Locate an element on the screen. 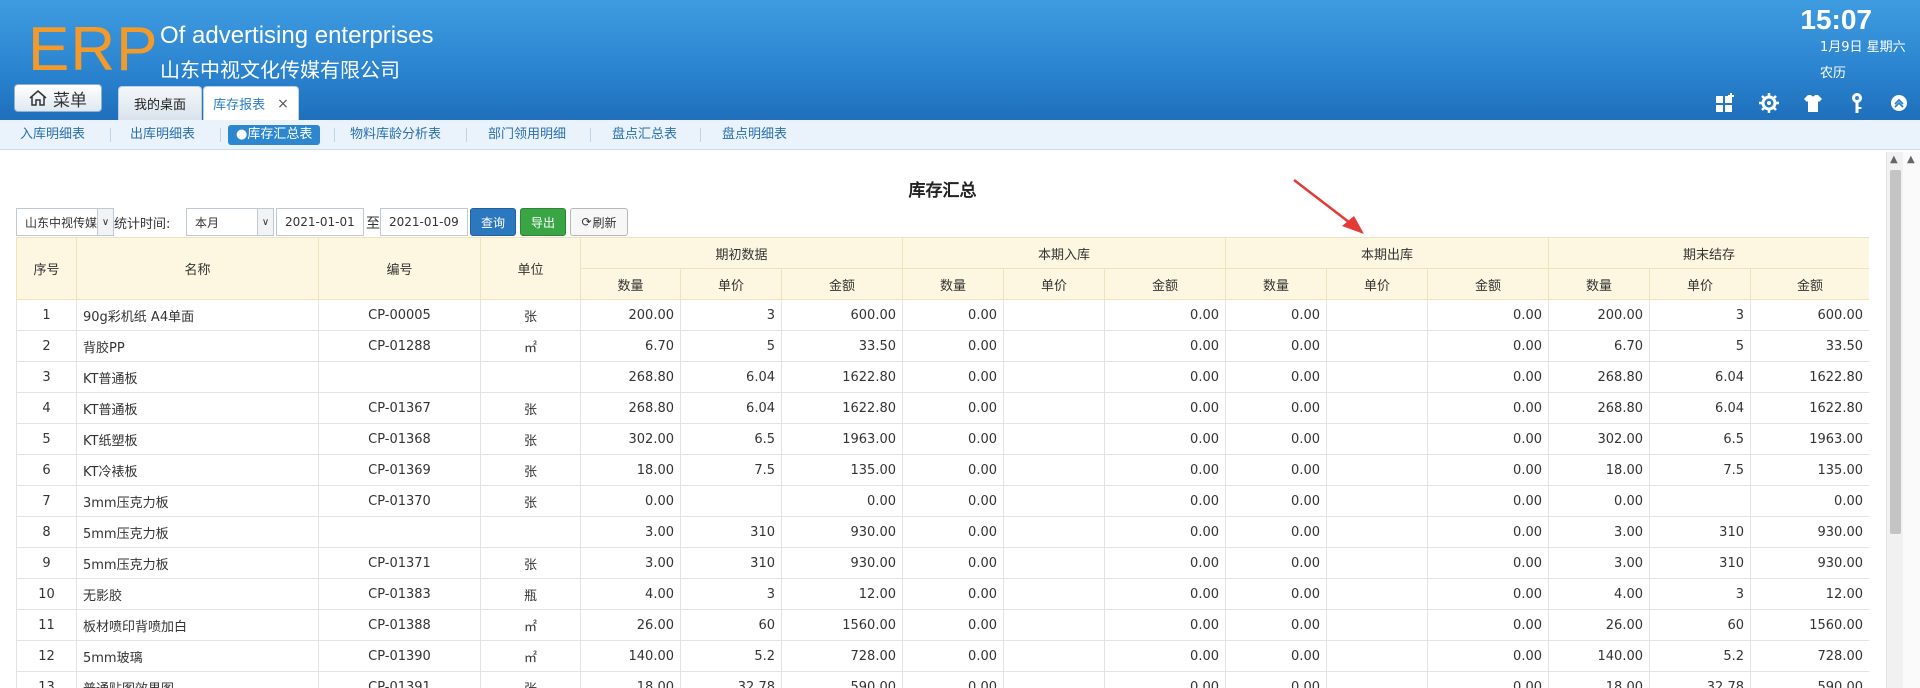 The width and height of the screenshot is (1920, 688). col-header-seq: 序号 is located at coordinates (46, 268).